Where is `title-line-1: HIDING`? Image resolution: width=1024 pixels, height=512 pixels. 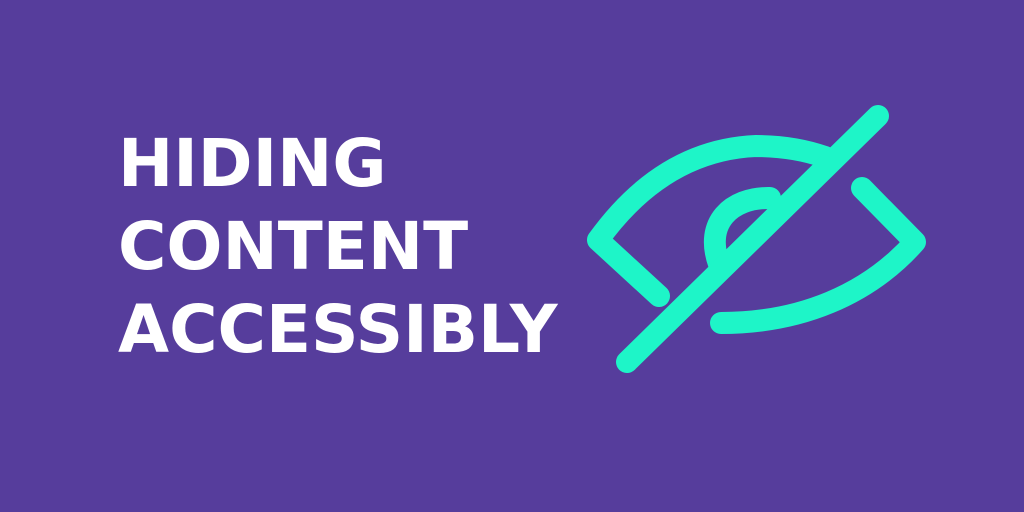 title-line-1: HIDING is located at coordinates (252, 163).